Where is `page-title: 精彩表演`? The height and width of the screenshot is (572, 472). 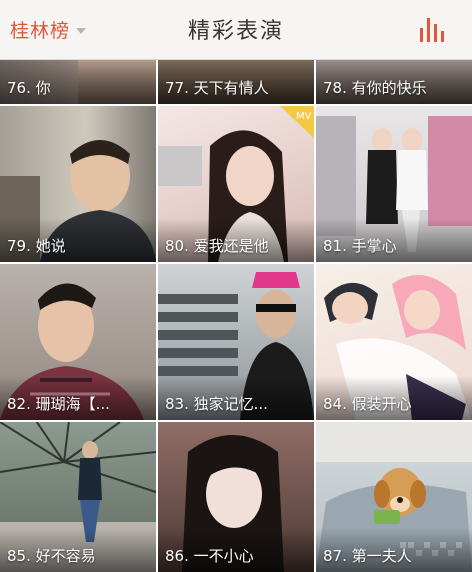
page-title: 精彩表演 is located at coordinates (235, 31).